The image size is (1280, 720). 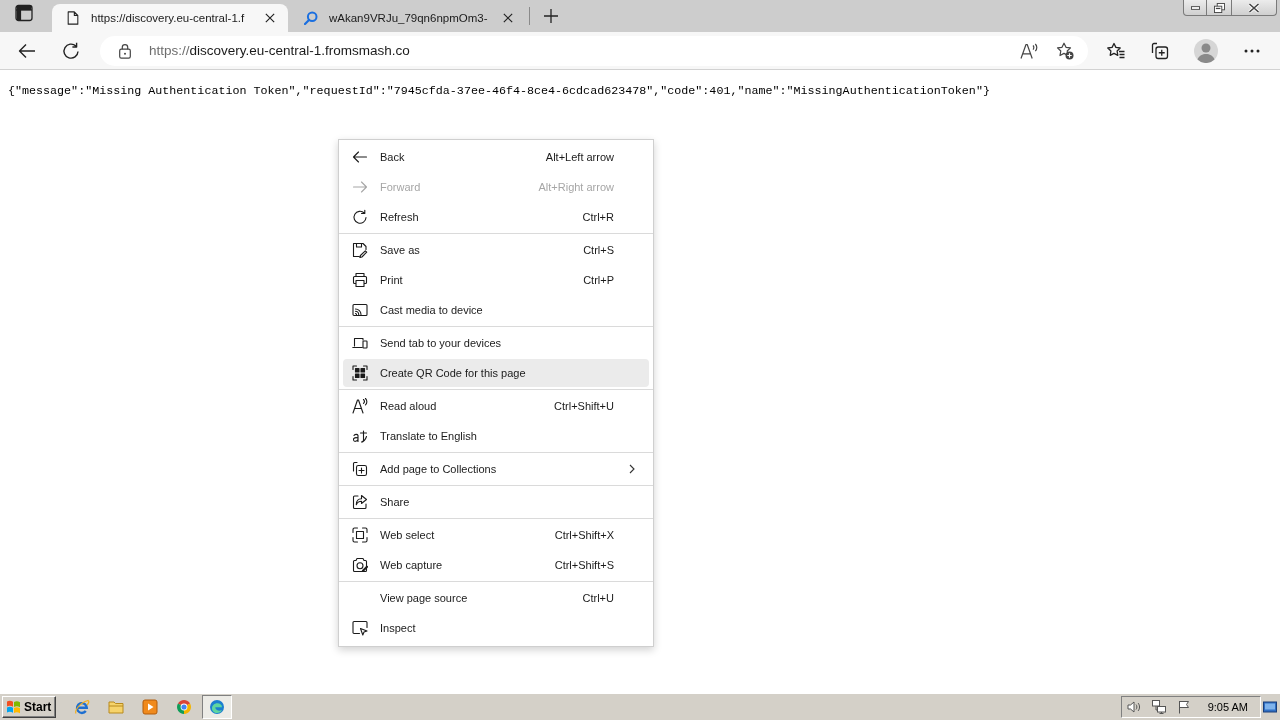 I want to click on menu-item: Save as Ctrl+S, so click(x=496, y=250).